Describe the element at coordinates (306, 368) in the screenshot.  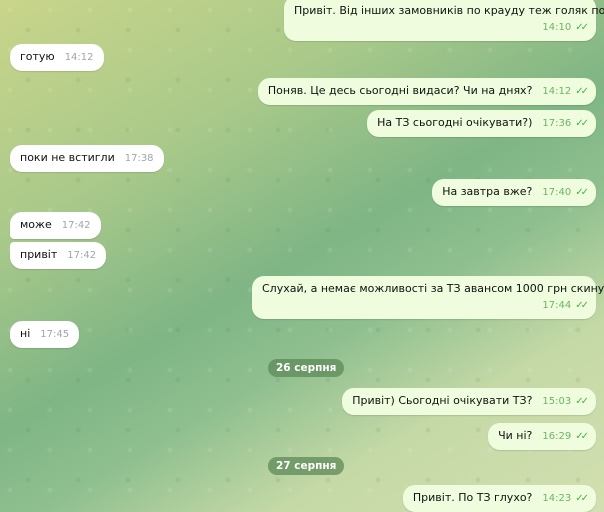
I see `date-separator: 26 серпня` at that location.